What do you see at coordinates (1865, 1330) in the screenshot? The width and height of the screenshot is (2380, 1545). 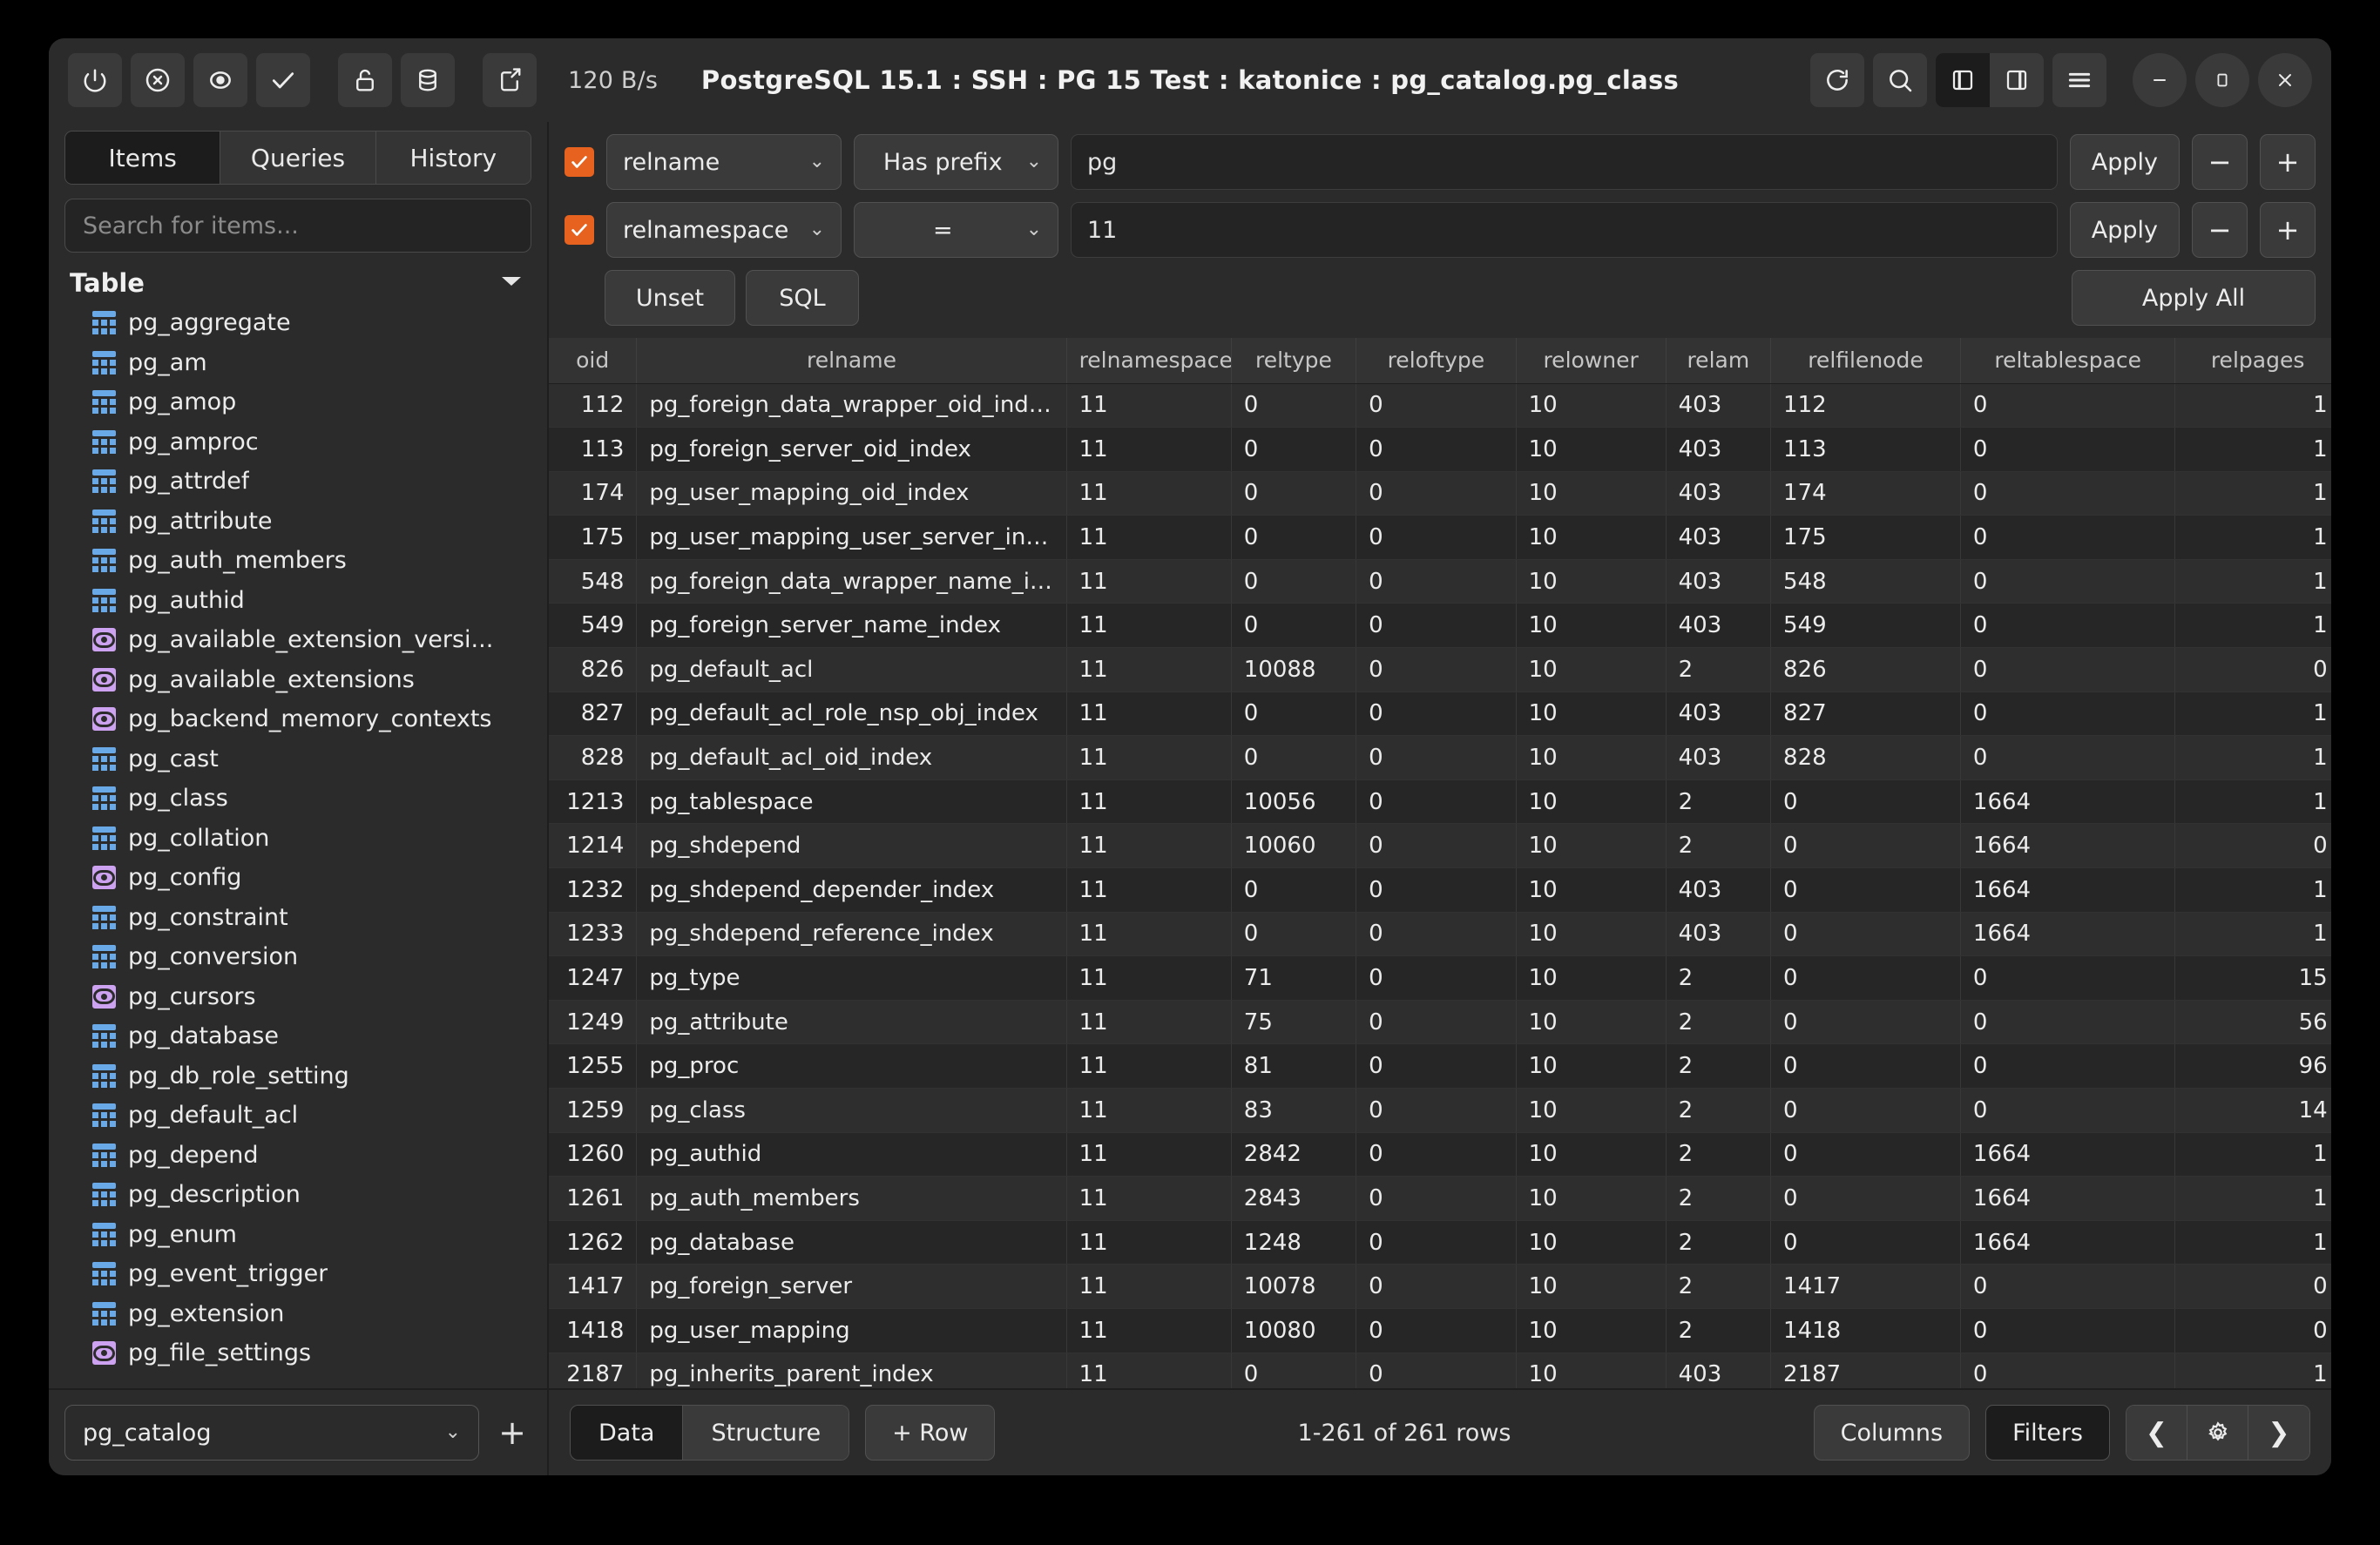 I see `grid-cell-relfilenode: 1418` at bounding box center [1865, 1330].